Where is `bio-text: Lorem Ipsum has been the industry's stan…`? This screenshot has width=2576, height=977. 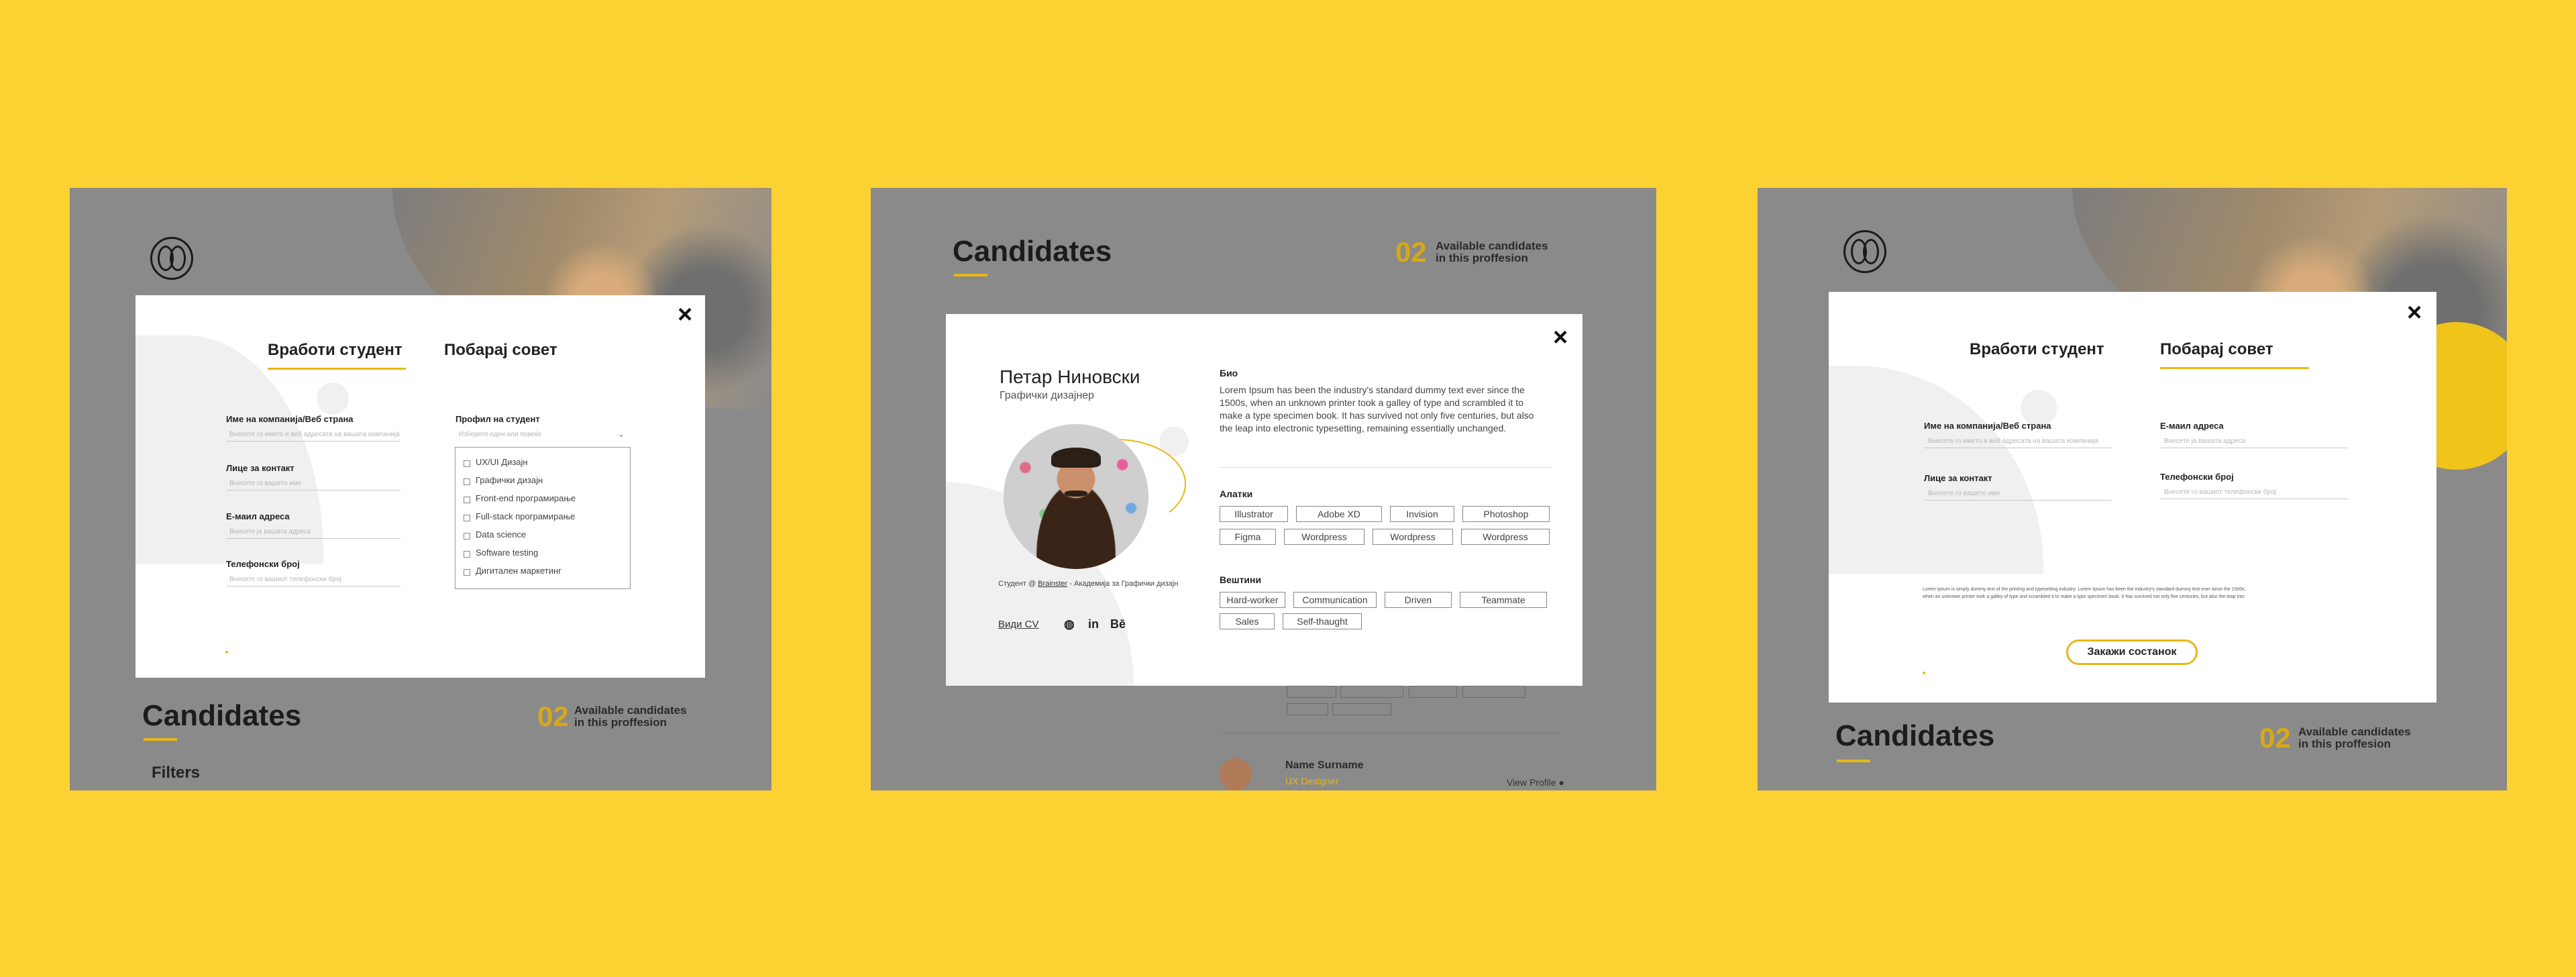 bio-text: Lorem Ipsum has been the industry's stan… is located at coordinates (1377, 408).